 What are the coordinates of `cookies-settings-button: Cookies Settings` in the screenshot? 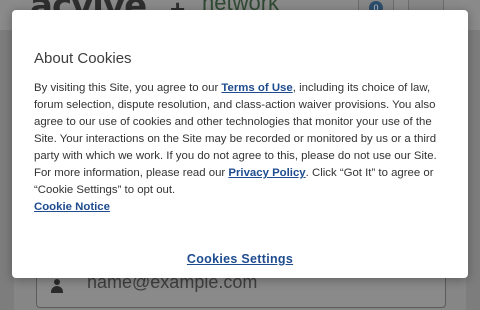 It's located at (240, 259).